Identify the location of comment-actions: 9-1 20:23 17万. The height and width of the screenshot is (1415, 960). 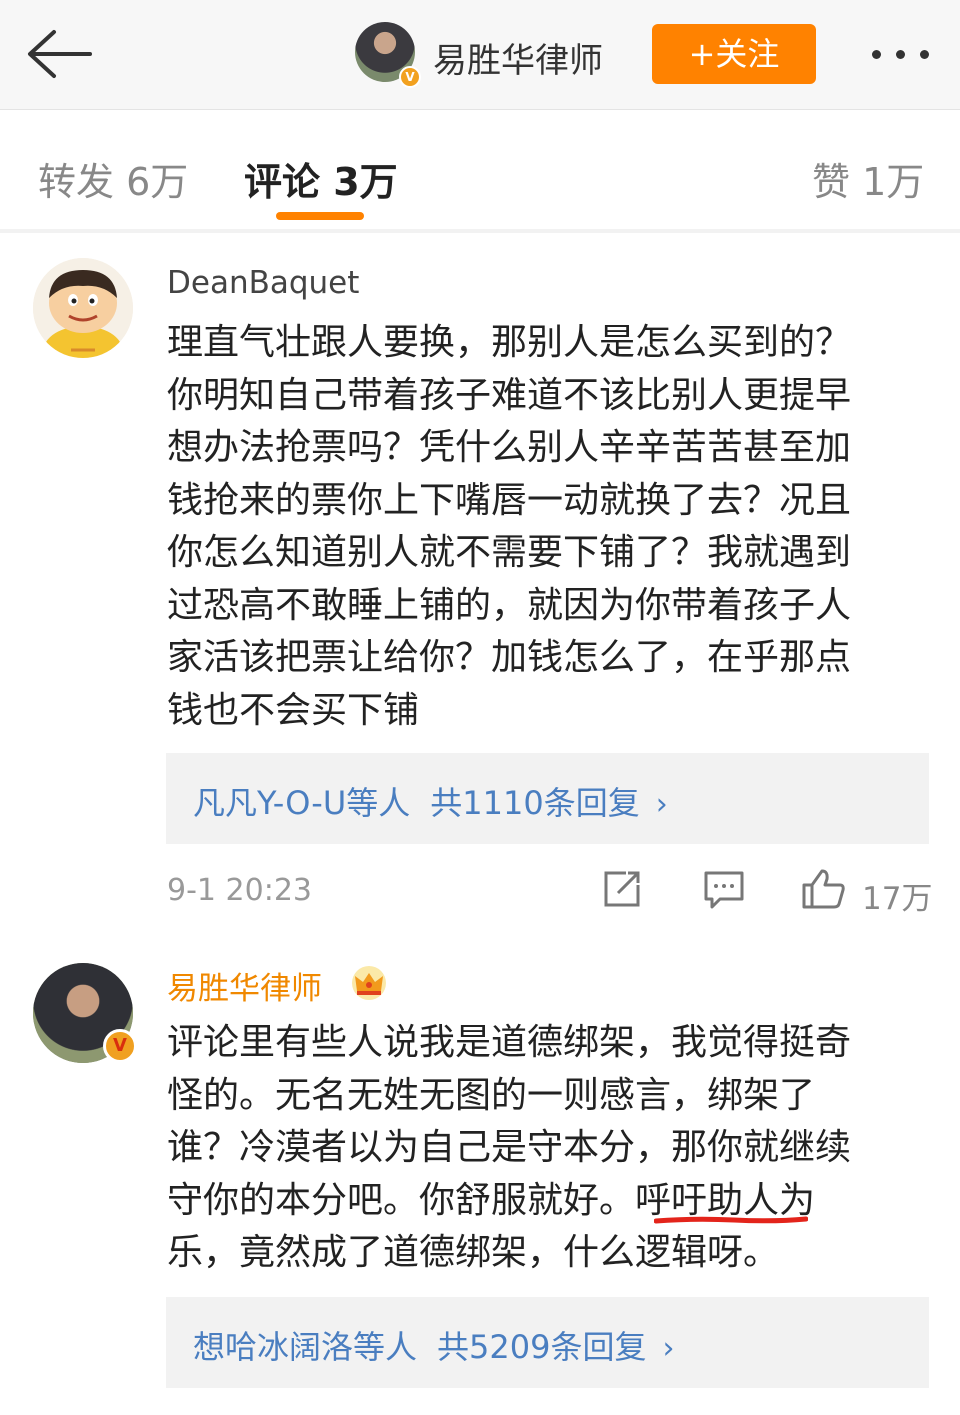
(480, 892).